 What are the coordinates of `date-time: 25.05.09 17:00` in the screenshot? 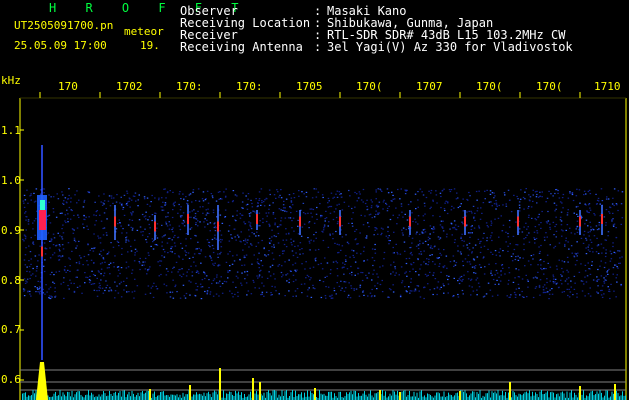 It's located at (60, 45).